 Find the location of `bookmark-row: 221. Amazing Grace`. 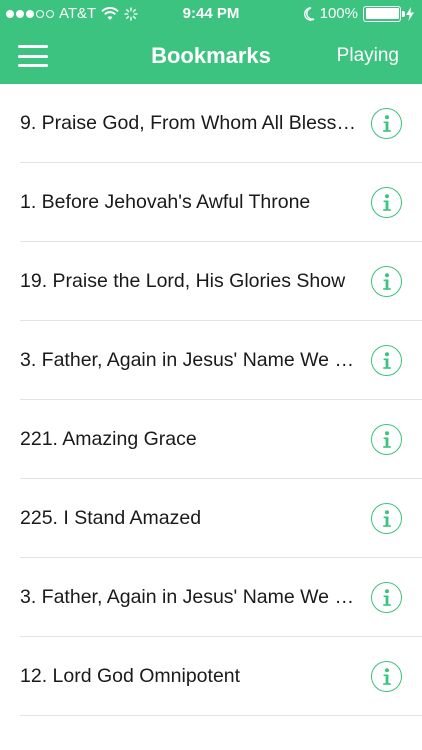

bookmark-row: 221. Amazing Grace is located at coordinates (211, 439).